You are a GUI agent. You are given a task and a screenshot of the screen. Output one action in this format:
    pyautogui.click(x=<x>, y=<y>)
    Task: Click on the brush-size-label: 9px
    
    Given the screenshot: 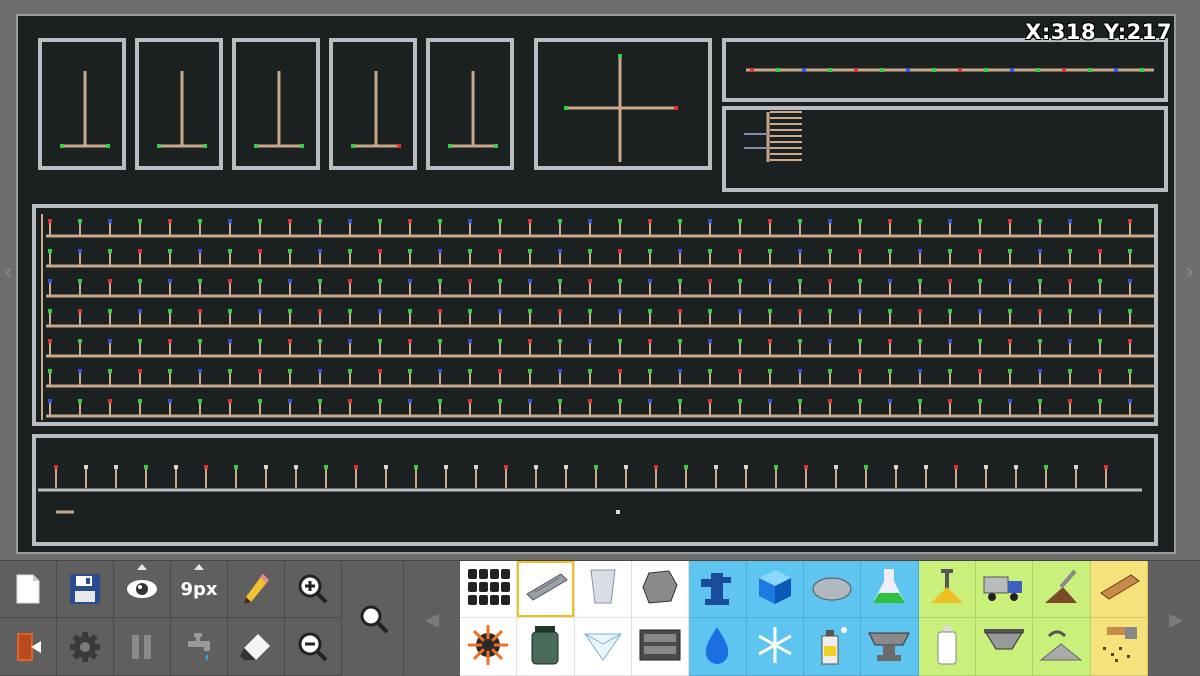 What is the action you would take?
    pyautogui.click(x=199, y=589)
    